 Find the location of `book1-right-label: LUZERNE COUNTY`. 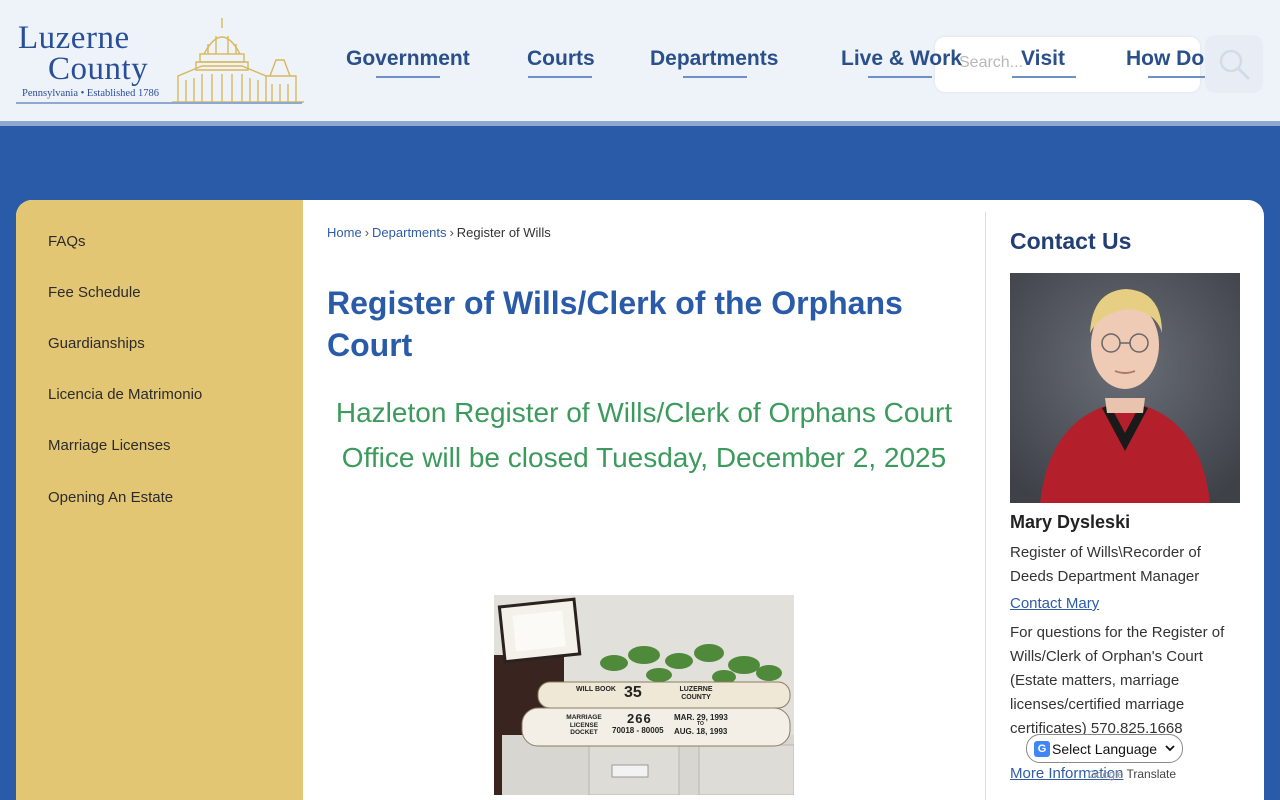

book1-right-label: LUZERNE COUNTY is located at coordinates (696, 693).